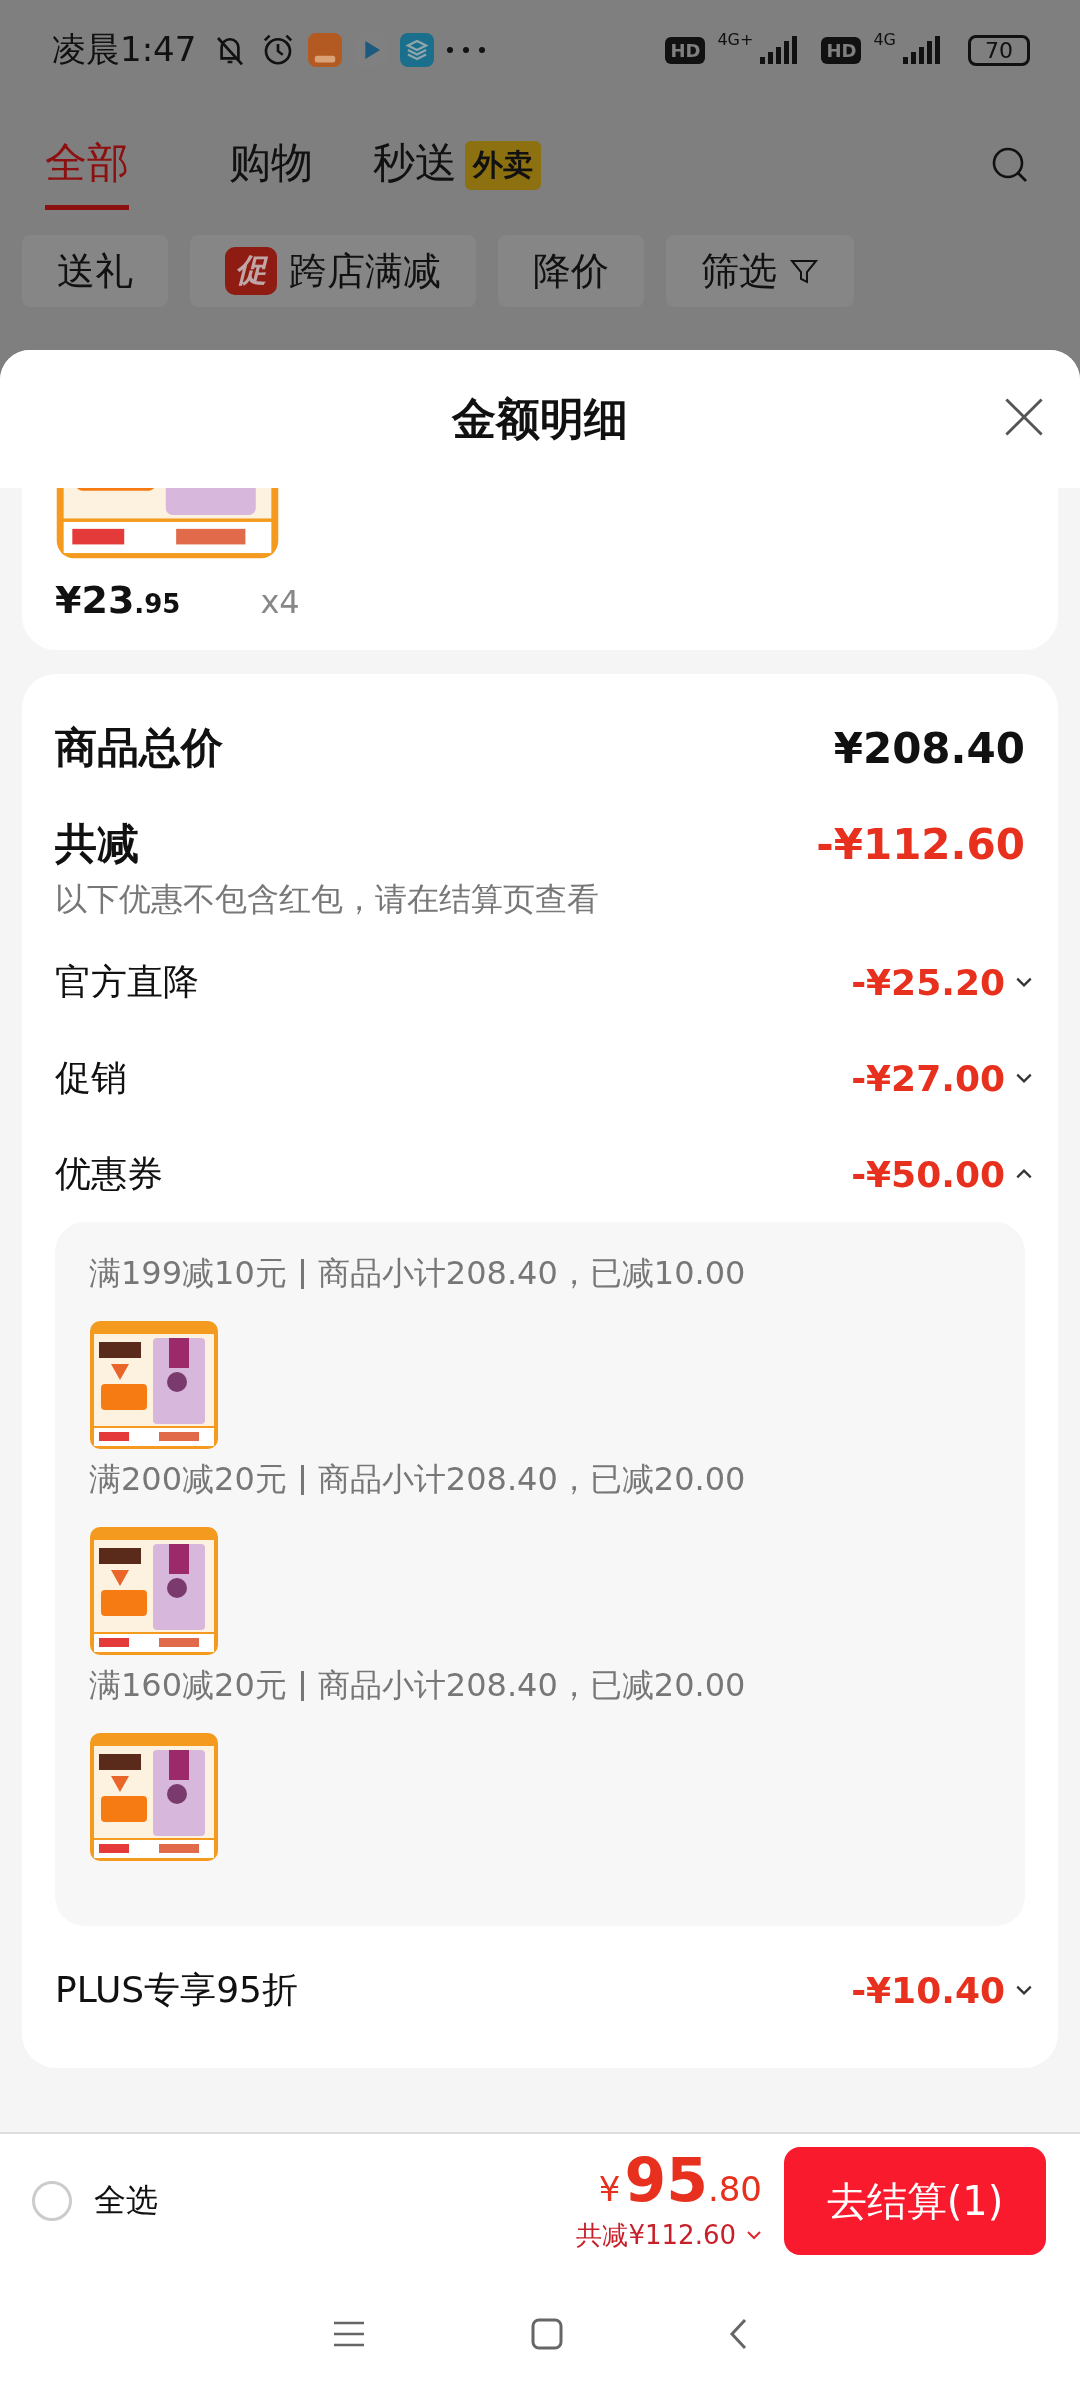 This screenshot has height=2400, width=1080. Describe the element at coordinates (251, 271) in the screenshot. I see `promo-badge: 促` at that location.